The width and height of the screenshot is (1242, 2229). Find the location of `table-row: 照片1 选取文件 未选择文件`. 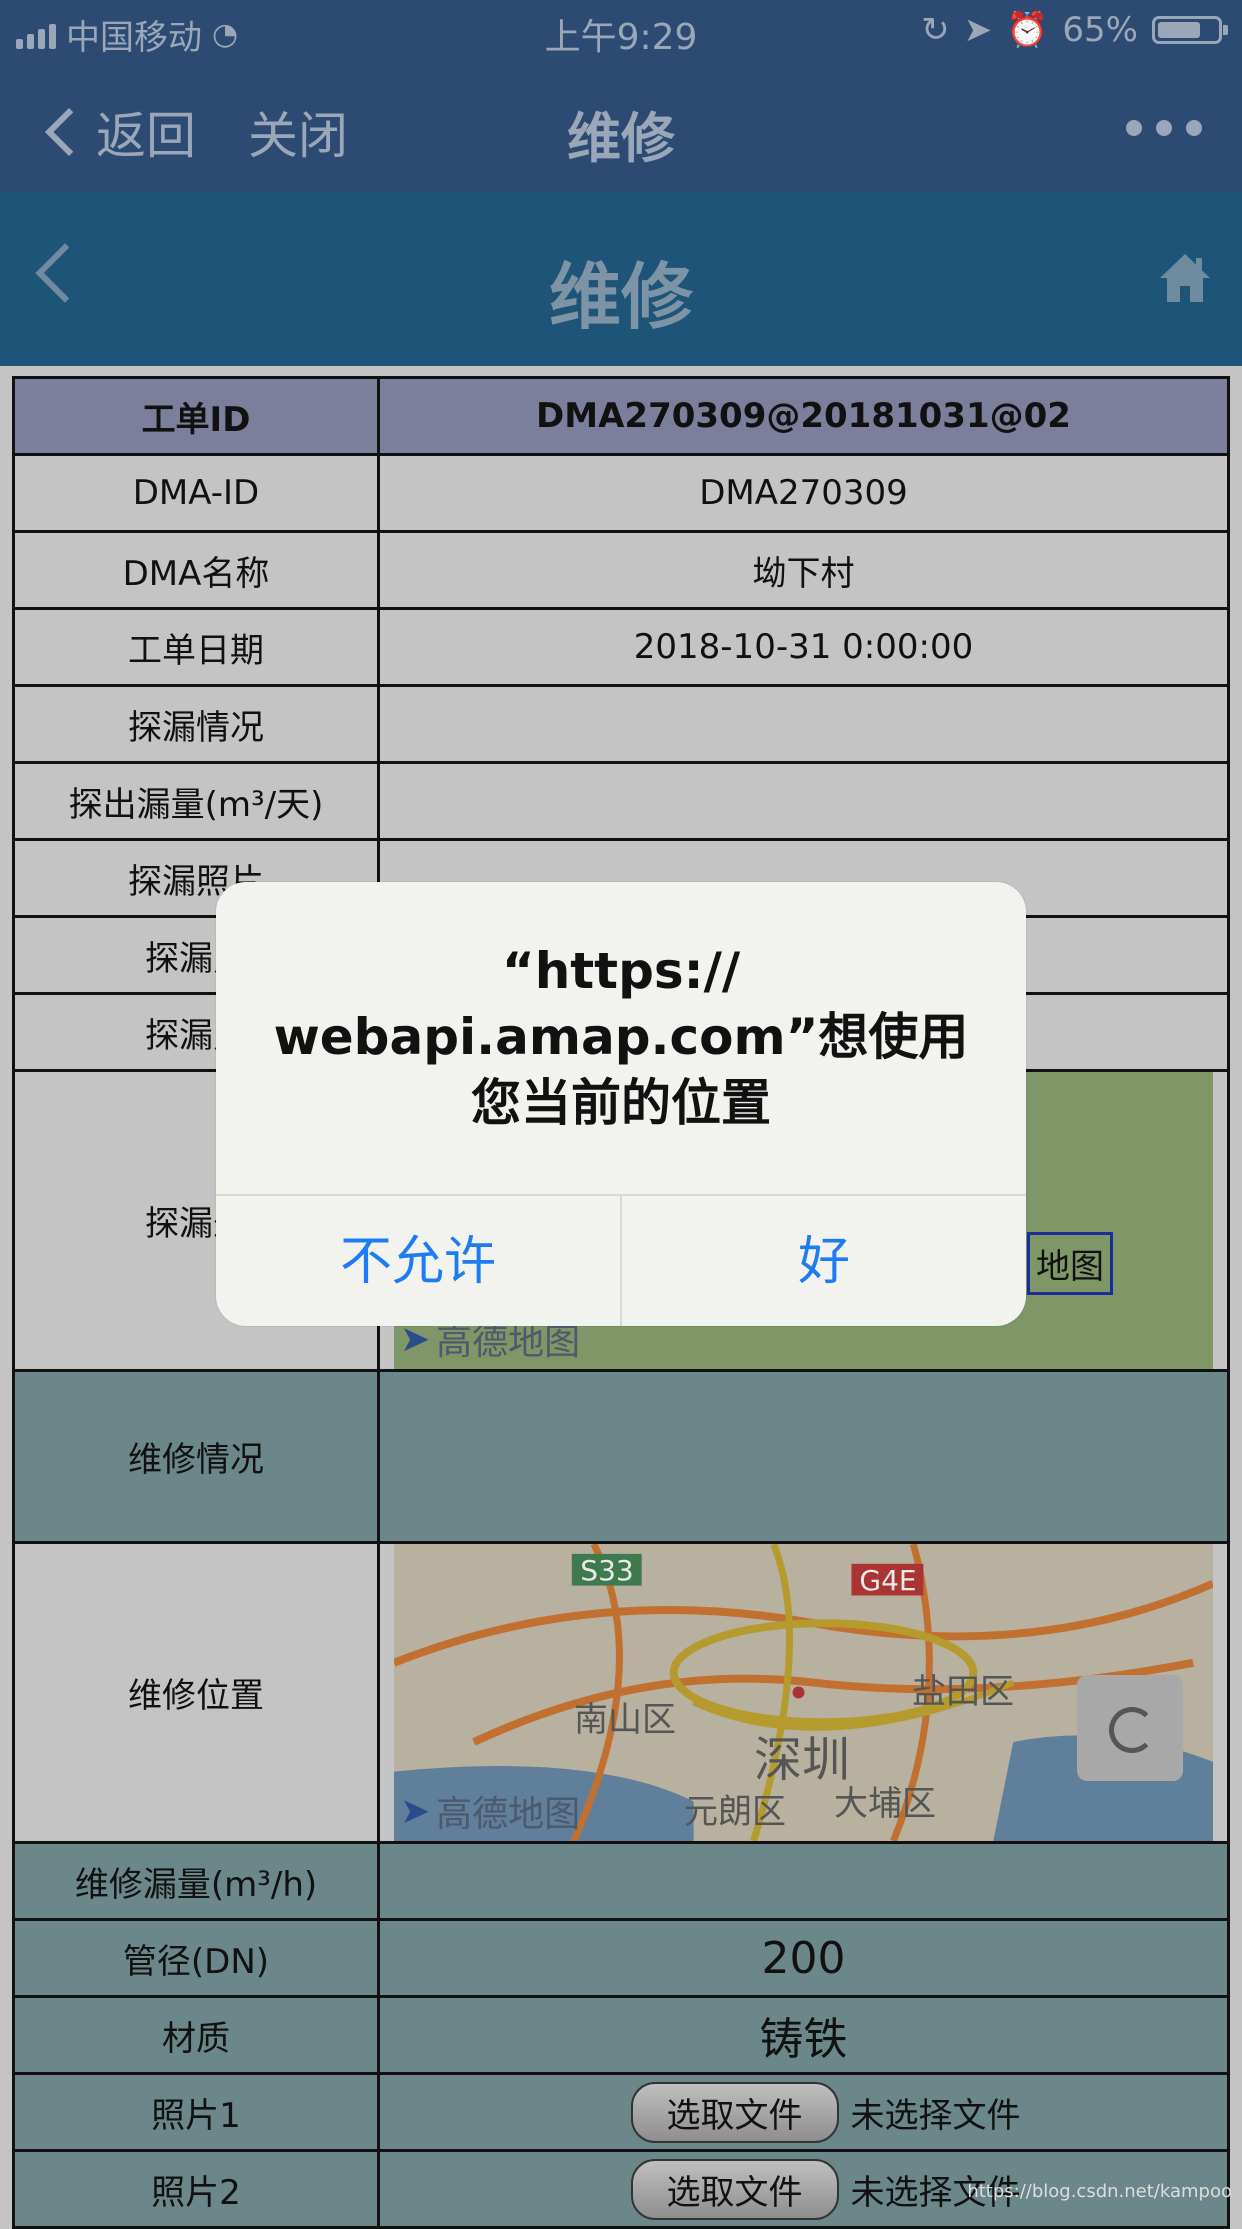

table-row: 照片1 选取文件 未选择文件 is located at coordinates (621, 2112).